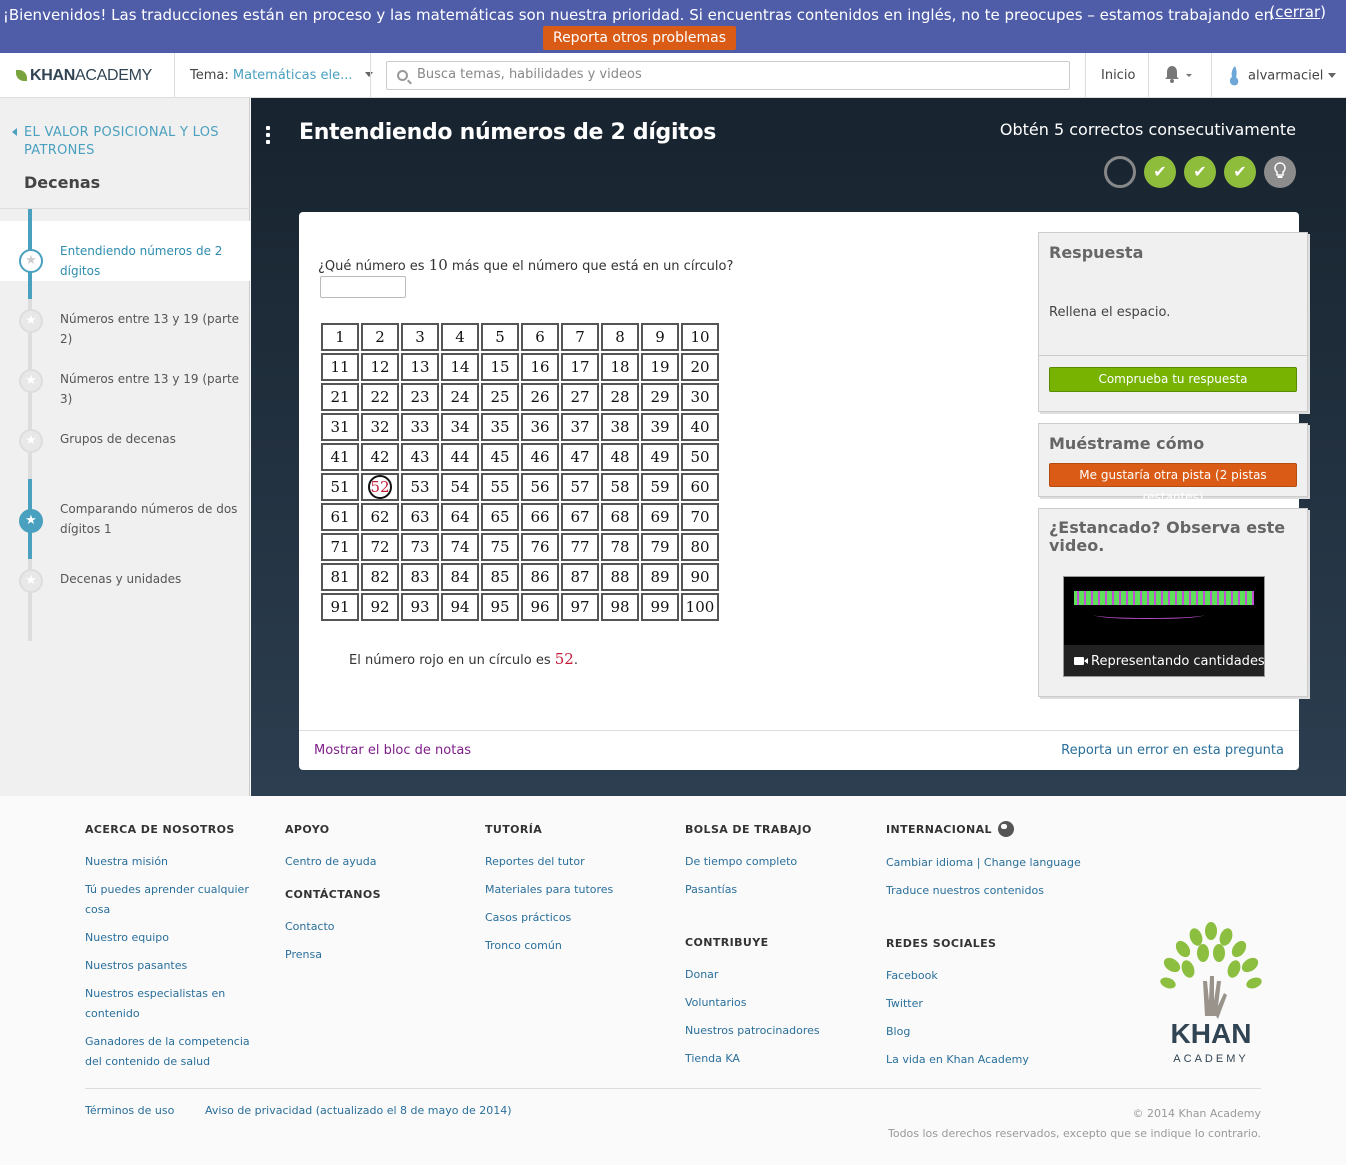 This screenshot has width=1346, height=1165. I want to click on grid-cell: 20, so click(700, 367).